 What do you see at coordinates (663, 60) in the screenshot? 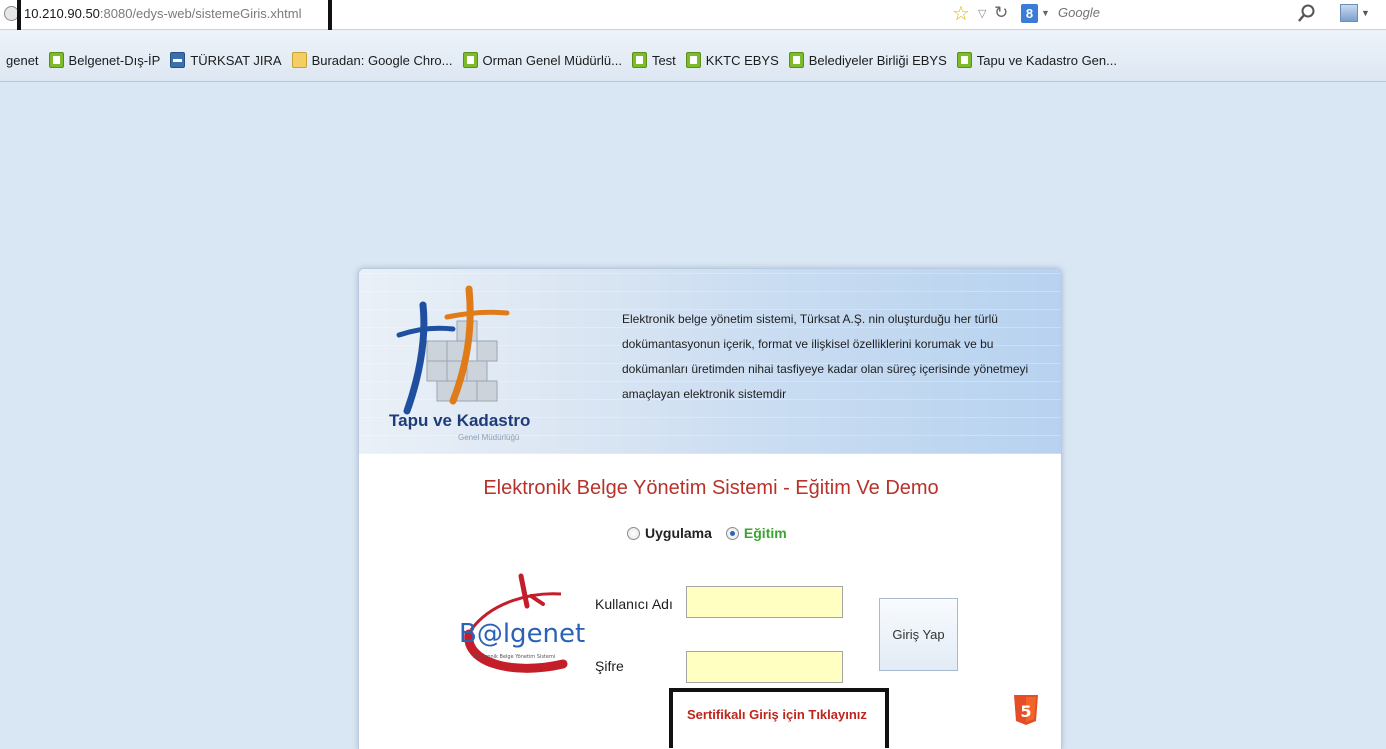
I see `bookmark-label: Test` at bounding box center [663, 60].